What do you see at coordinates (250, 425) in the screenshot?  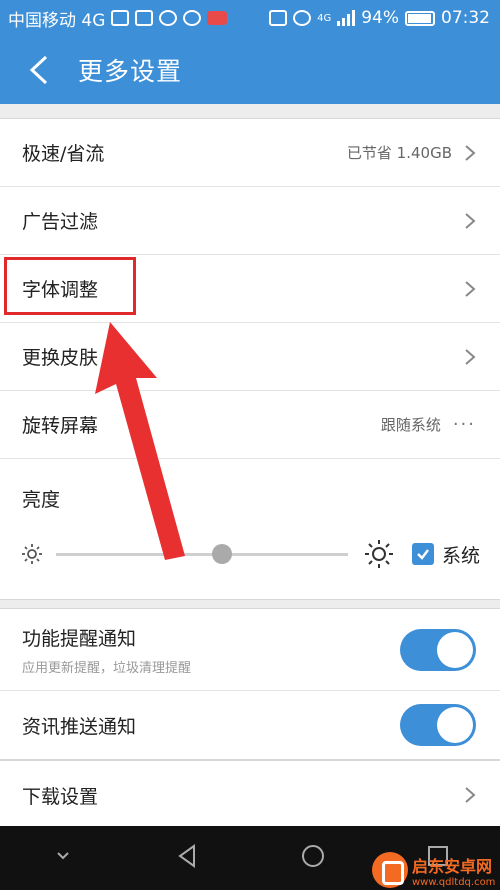 I see `row-rotation: 旋转屏幕 跟随系统 ···` at bounding box center [250, 425].